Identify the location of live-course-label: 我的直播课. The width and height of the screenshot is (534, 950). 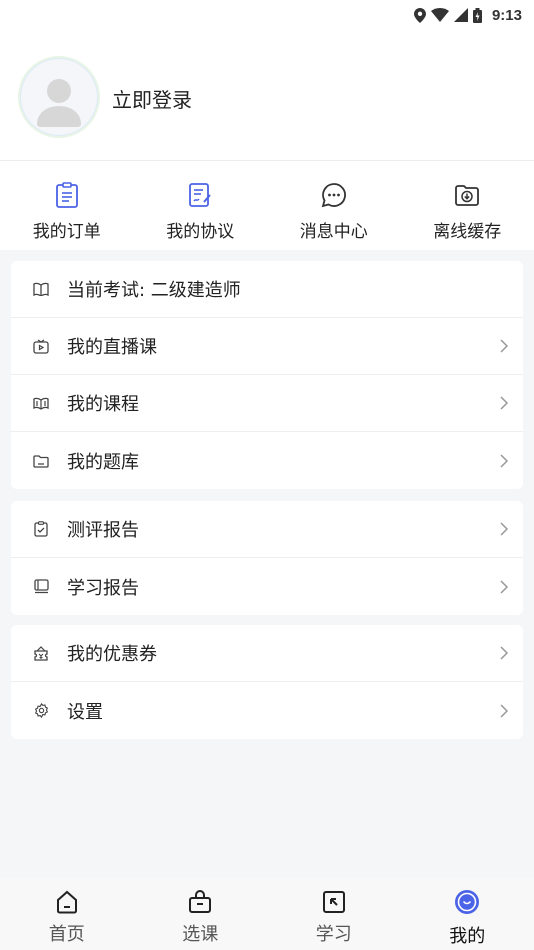
(112, 347).